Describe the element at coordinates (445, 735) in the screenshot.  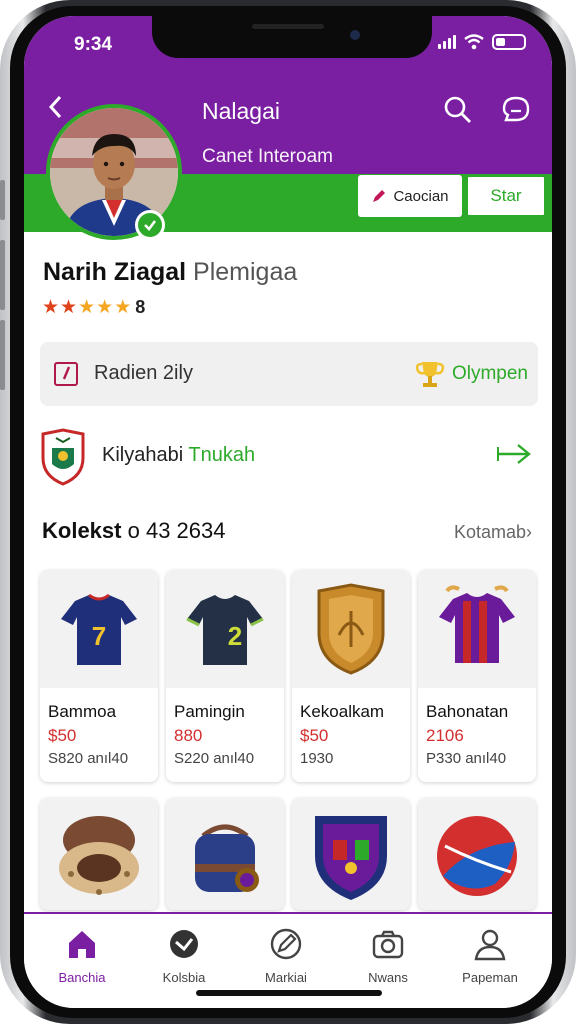
I see `item-price: 2106` at that location.